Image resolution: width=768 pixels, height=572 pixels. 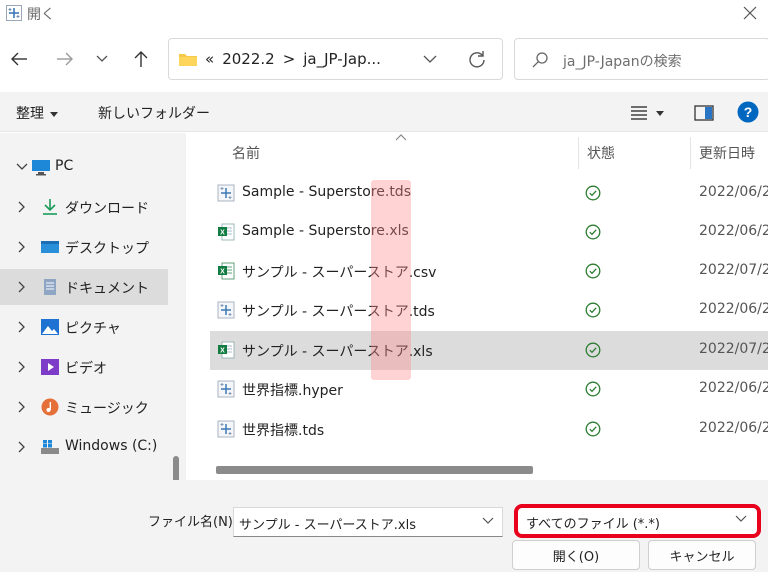 I want to click on sidebar-item-music: ミュージック, so click(x=84, y=407).